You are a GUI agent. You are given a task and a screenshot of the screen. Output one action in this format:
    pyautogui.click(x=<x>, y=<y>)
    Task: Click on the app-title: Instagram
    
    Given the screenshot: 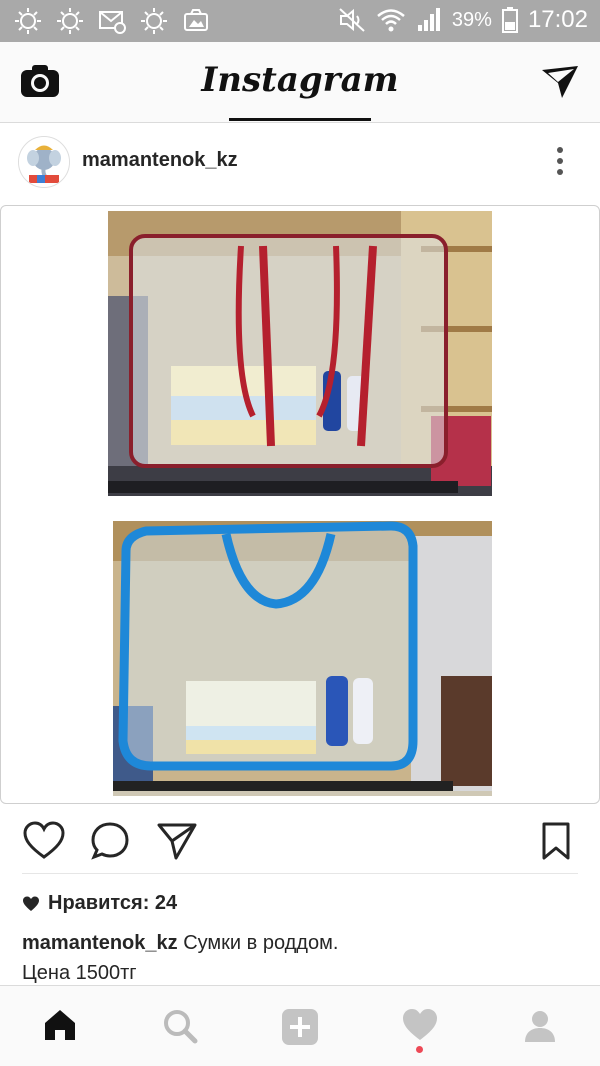 What is the action you would take?
    pyautogui.click(x=300, y=80)
    